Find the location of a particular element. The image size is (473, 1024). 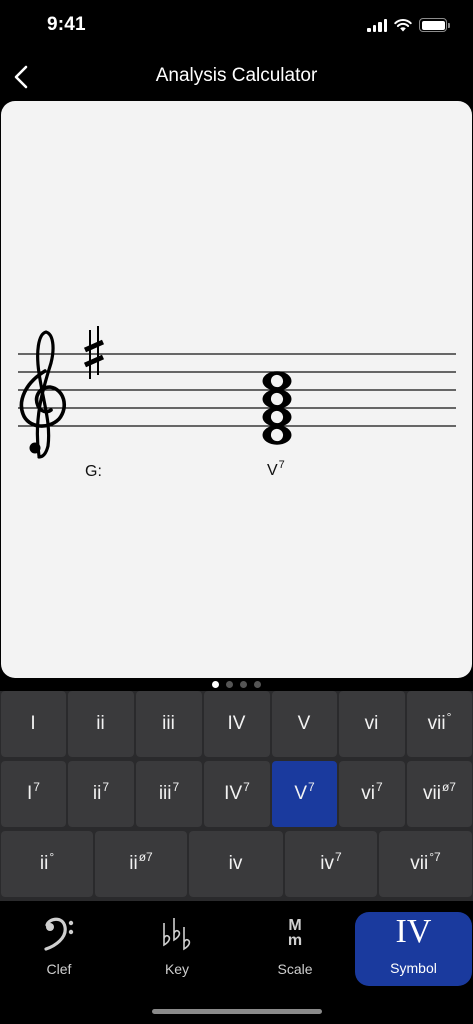

nav-bar: Analysis Calculator is located at coordinates (236, 76).